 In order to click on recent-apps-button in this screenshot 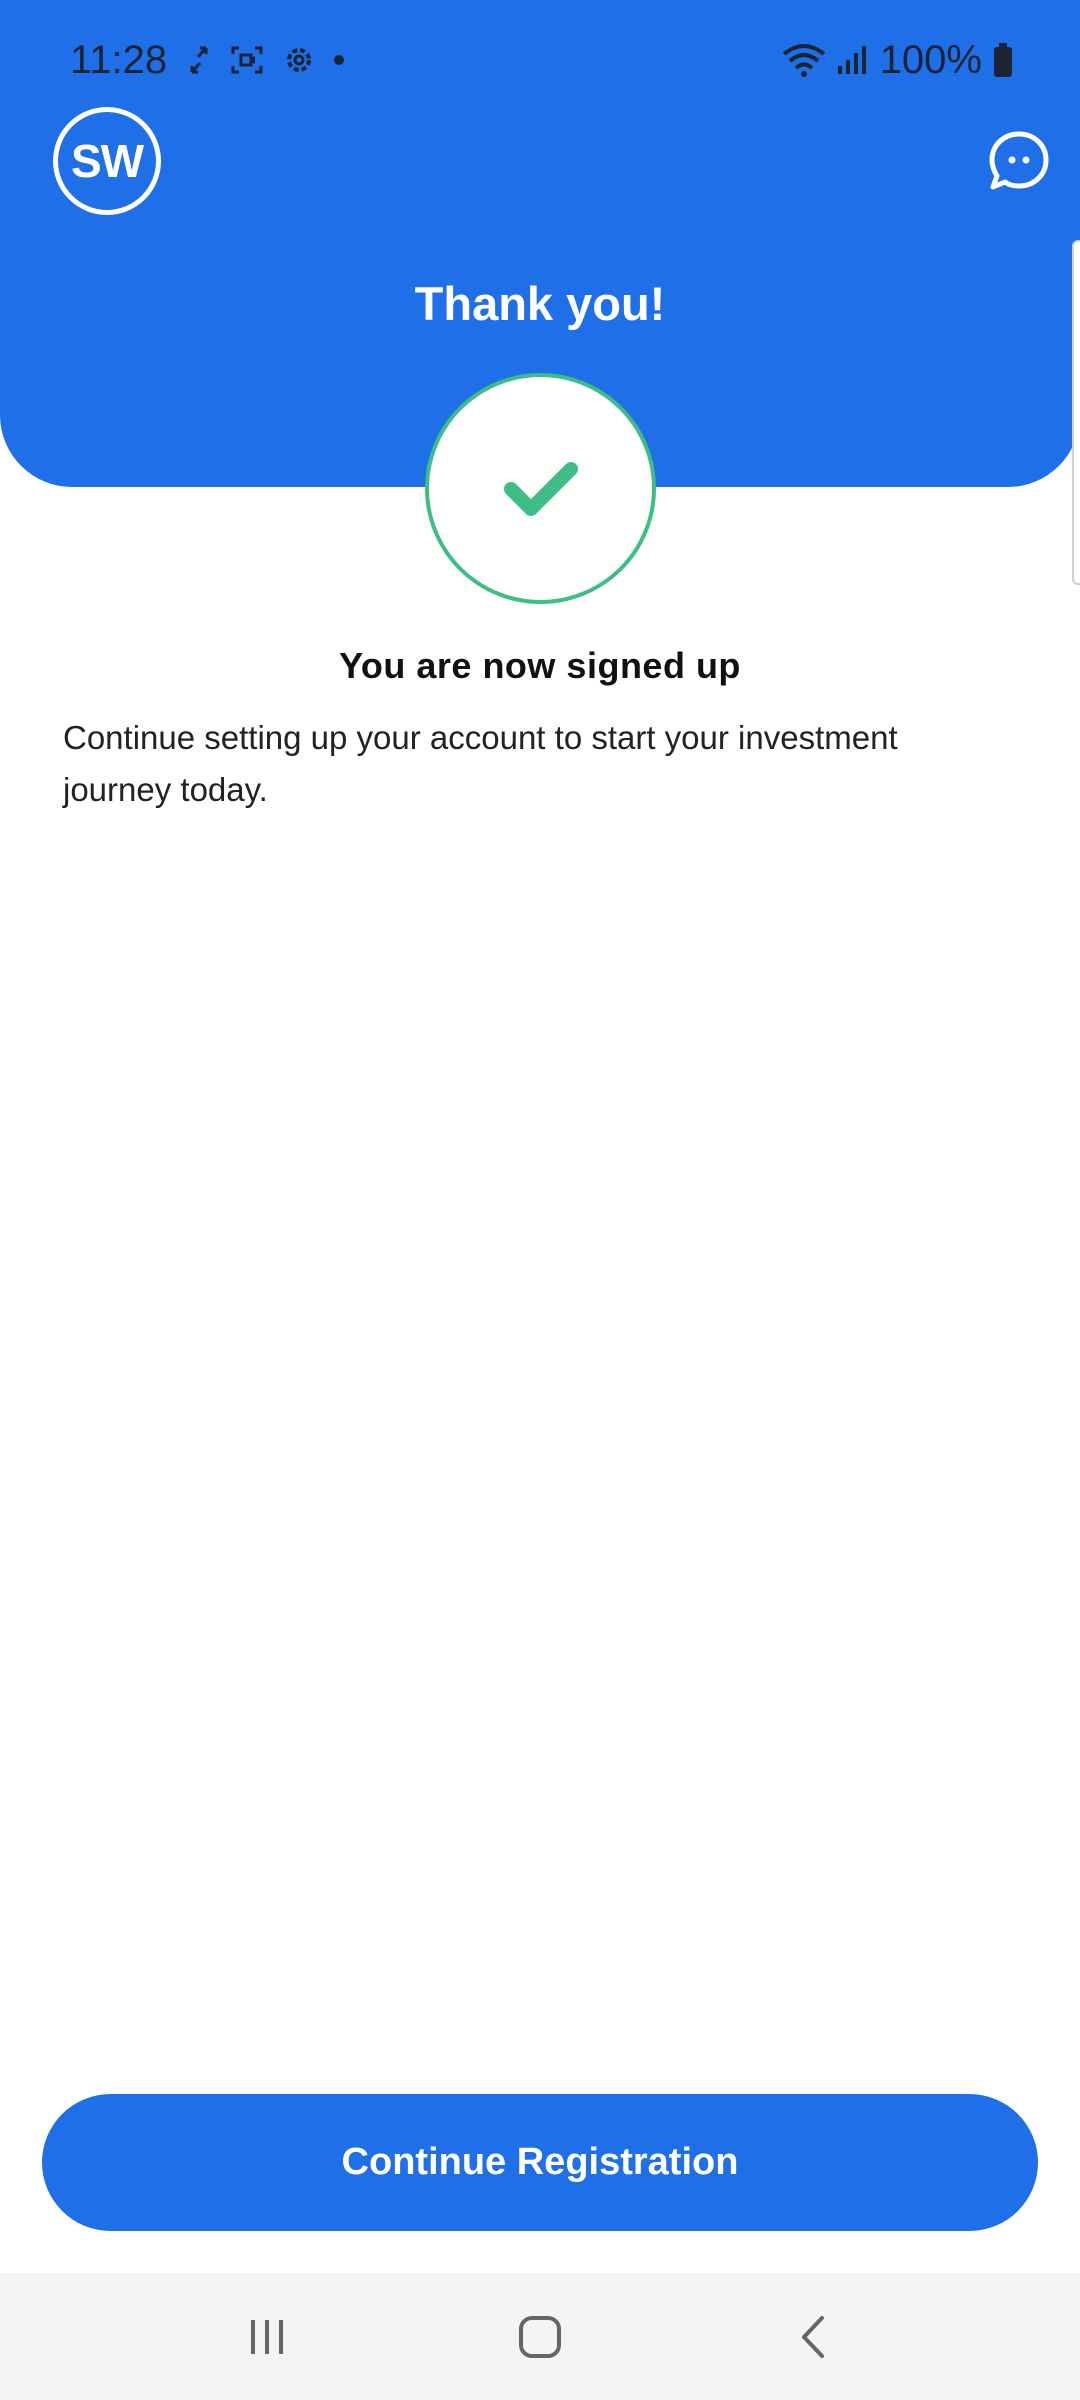, I will do `click(267, 2337)`.